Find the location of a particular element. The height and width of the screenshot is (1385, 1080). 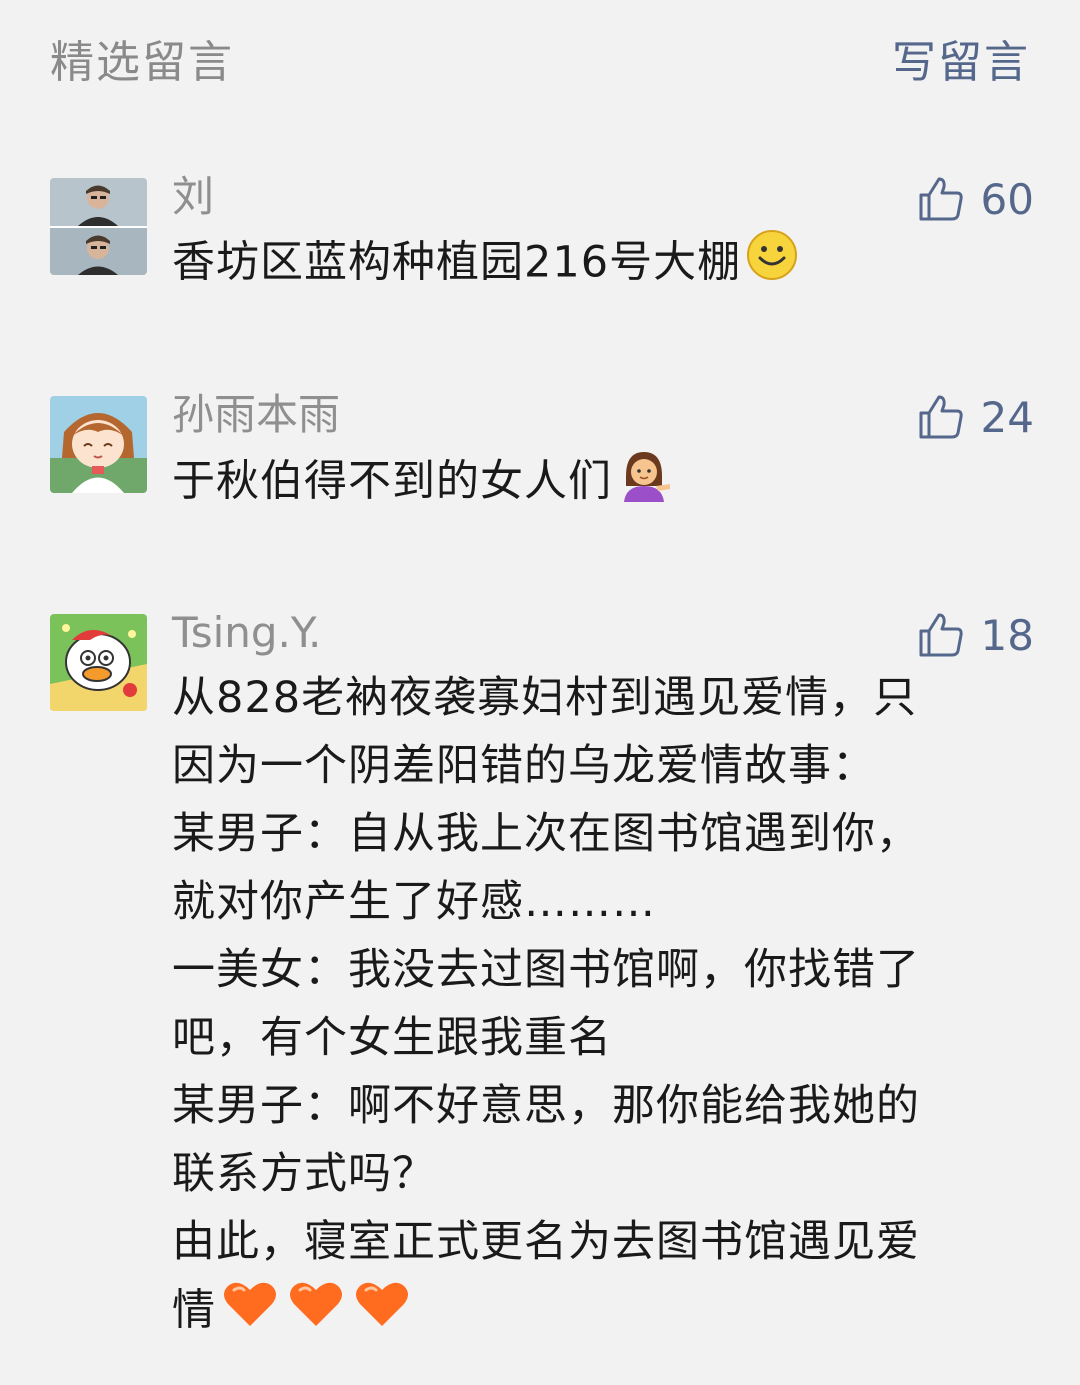

comment-author: 孙雨本雨 is located at coordinates (603, 415).